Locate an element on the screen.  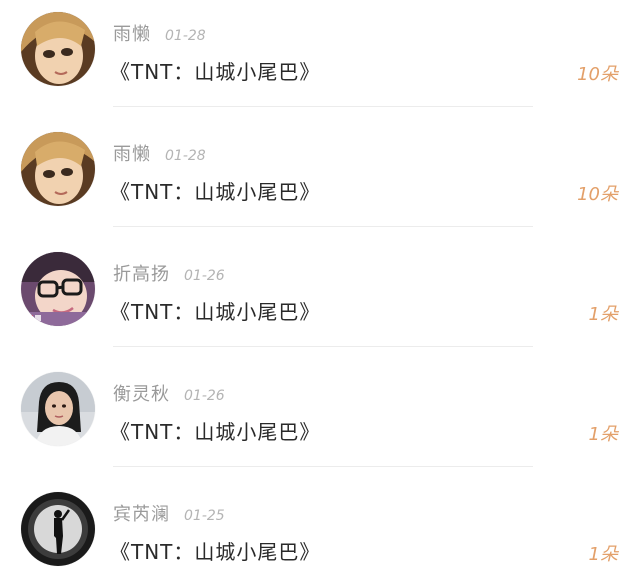
record-meta: 宾芮澜 01-25 is located at coordinates (169, 513).